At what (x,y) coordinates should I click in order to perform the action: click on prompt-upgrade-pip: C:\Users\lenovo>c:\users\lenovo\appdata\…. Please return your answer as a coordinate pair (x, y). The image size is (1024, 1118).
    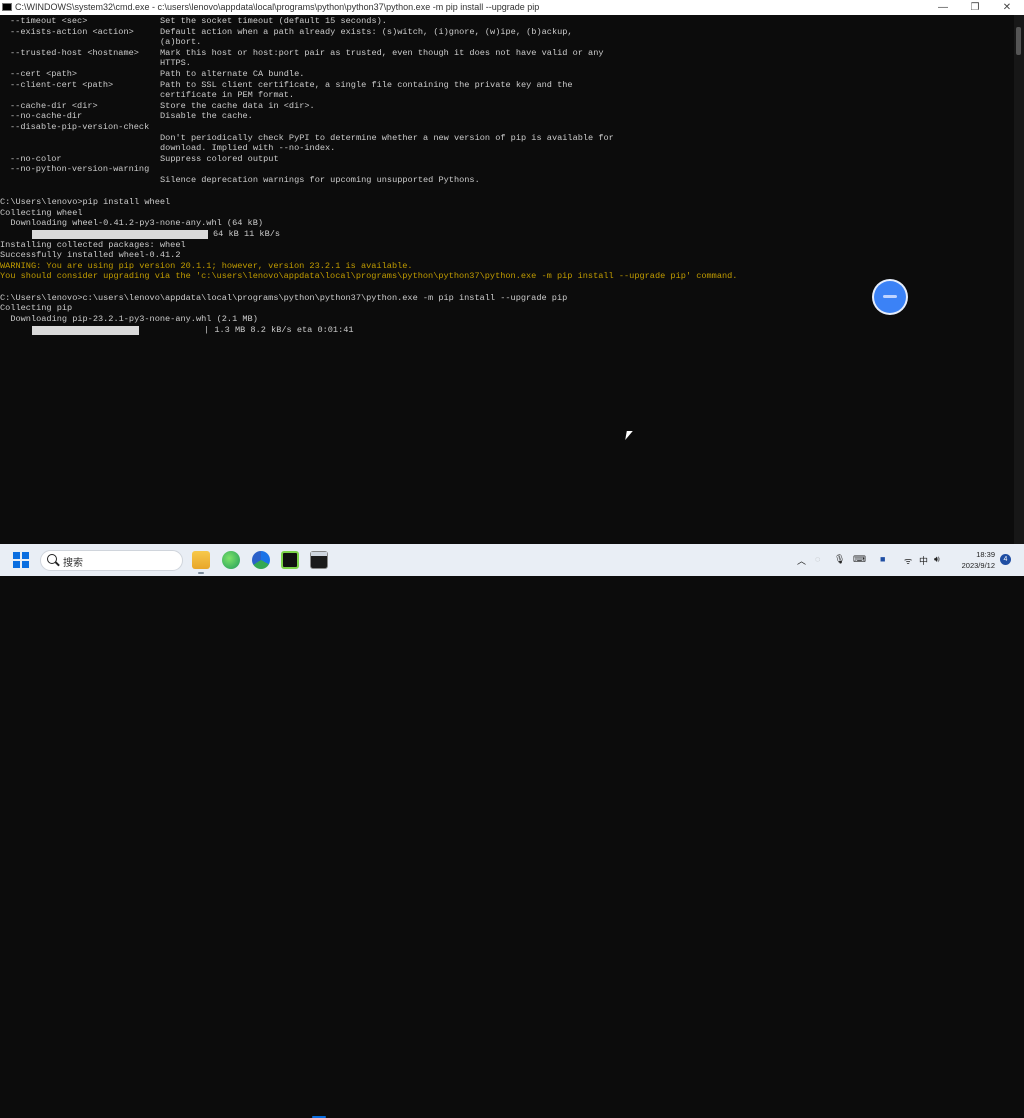
    Looking at the image, I should click on (284, 298).